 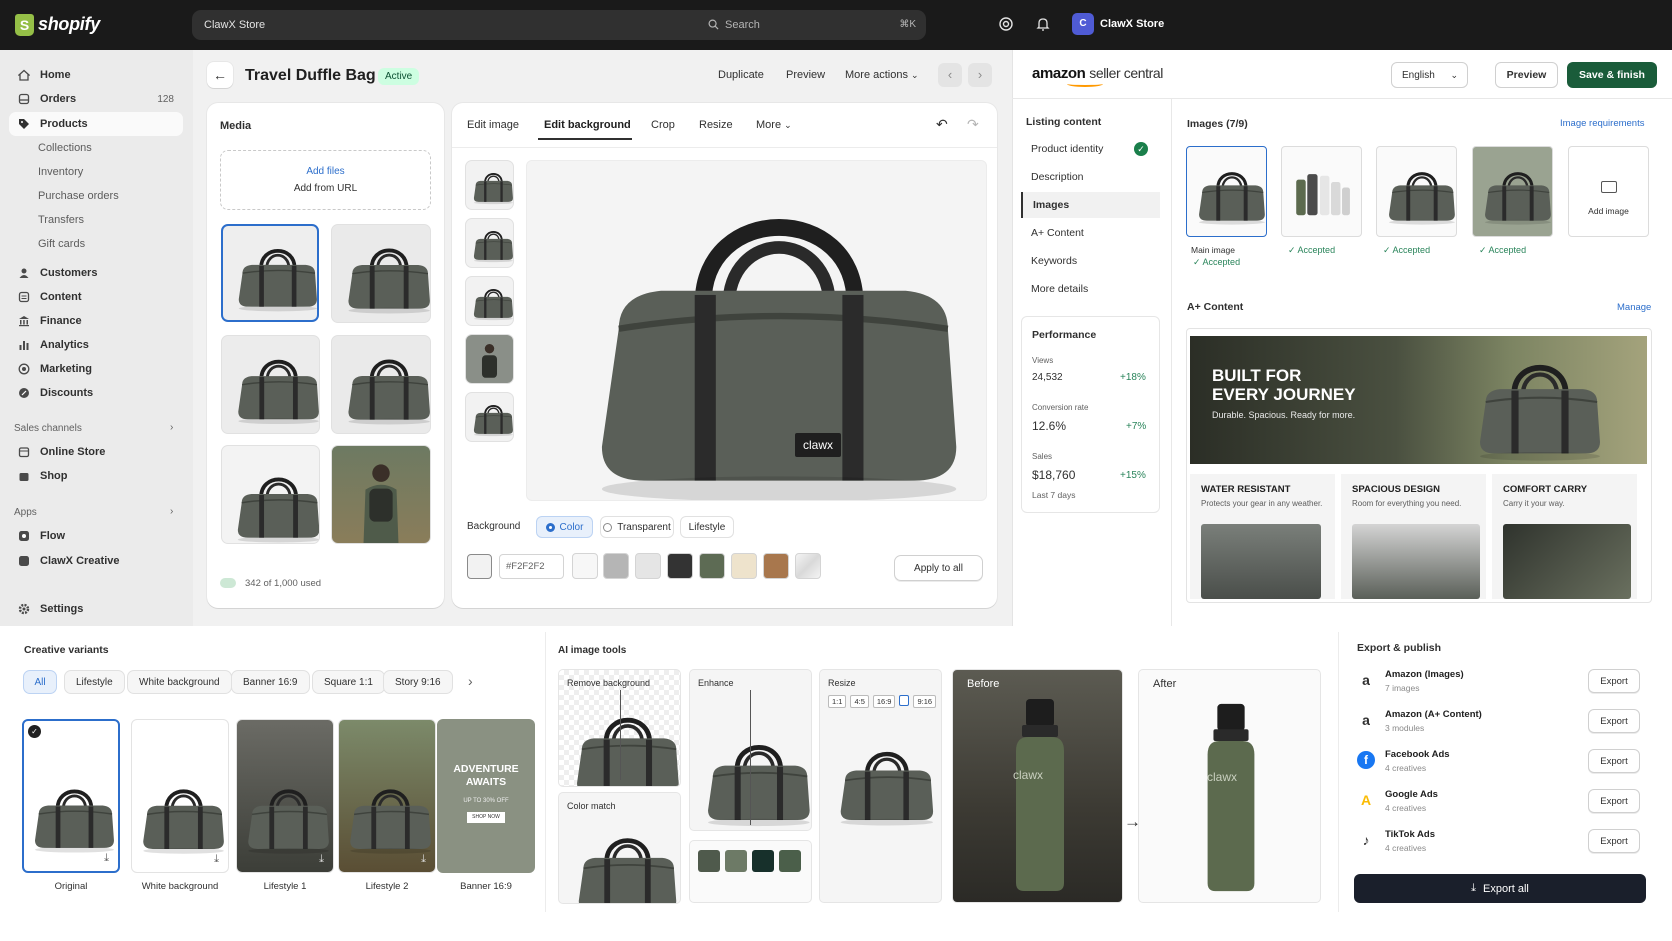 I want to click on sidebar-item-purchase-orders: Purchase orders, so click(x=96, y=196).